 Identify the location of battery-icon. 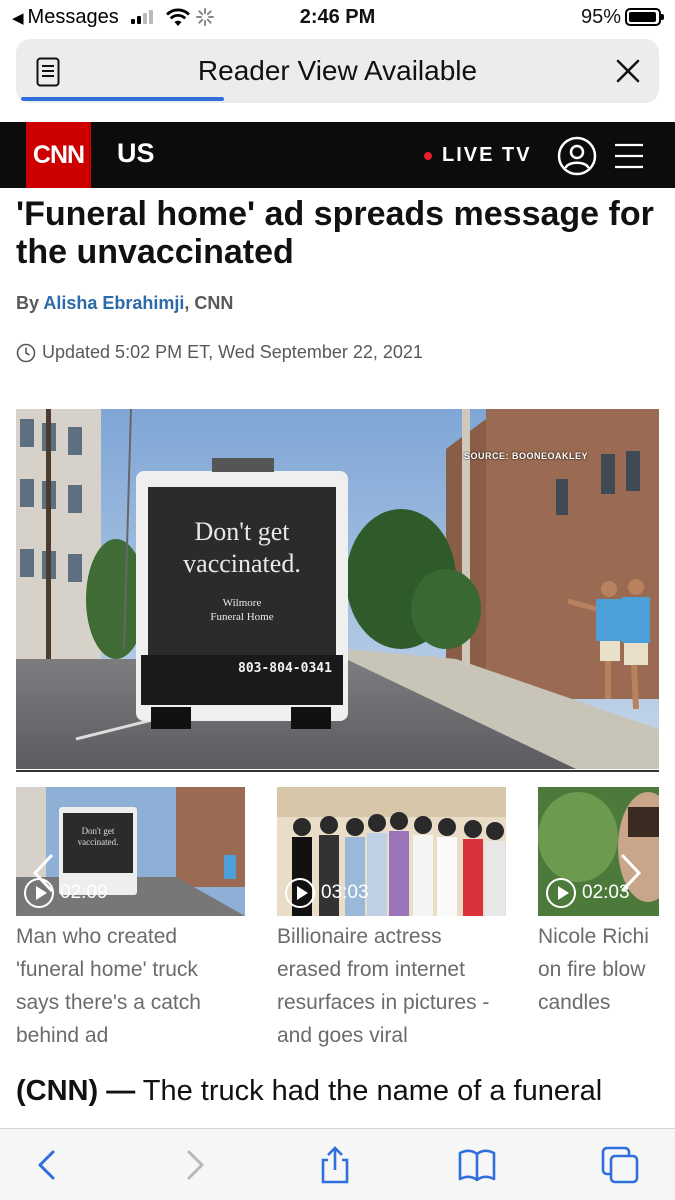
(644, 17).